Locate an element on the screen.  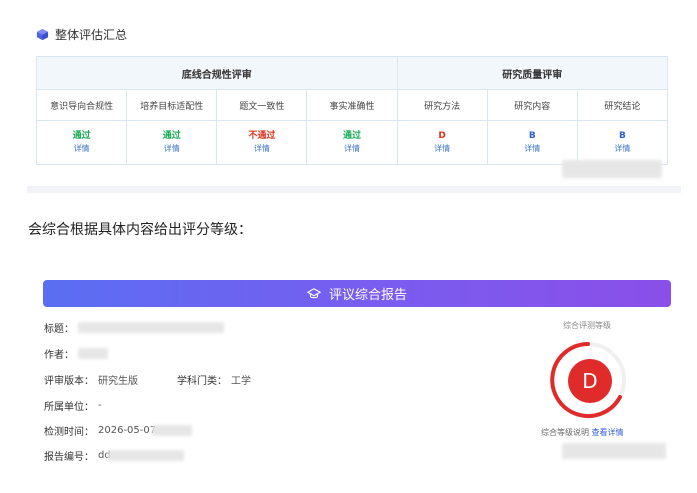
subject-row: 学科门类： 工学 is located at coordinates (214, 379).